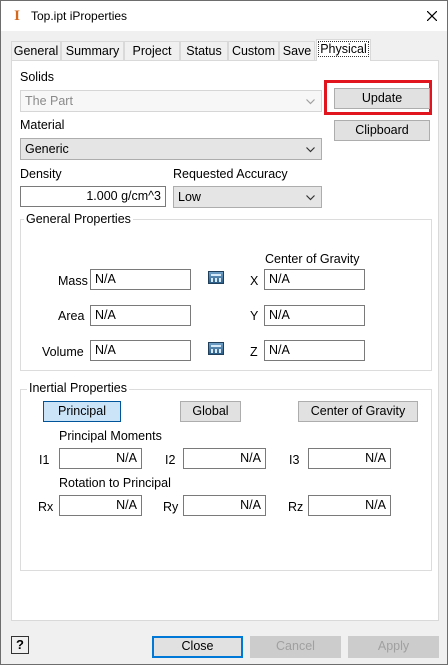 The width and height of the screenshot is (448, 665). I want to click on solids-label: Solids, so click(37, 77).